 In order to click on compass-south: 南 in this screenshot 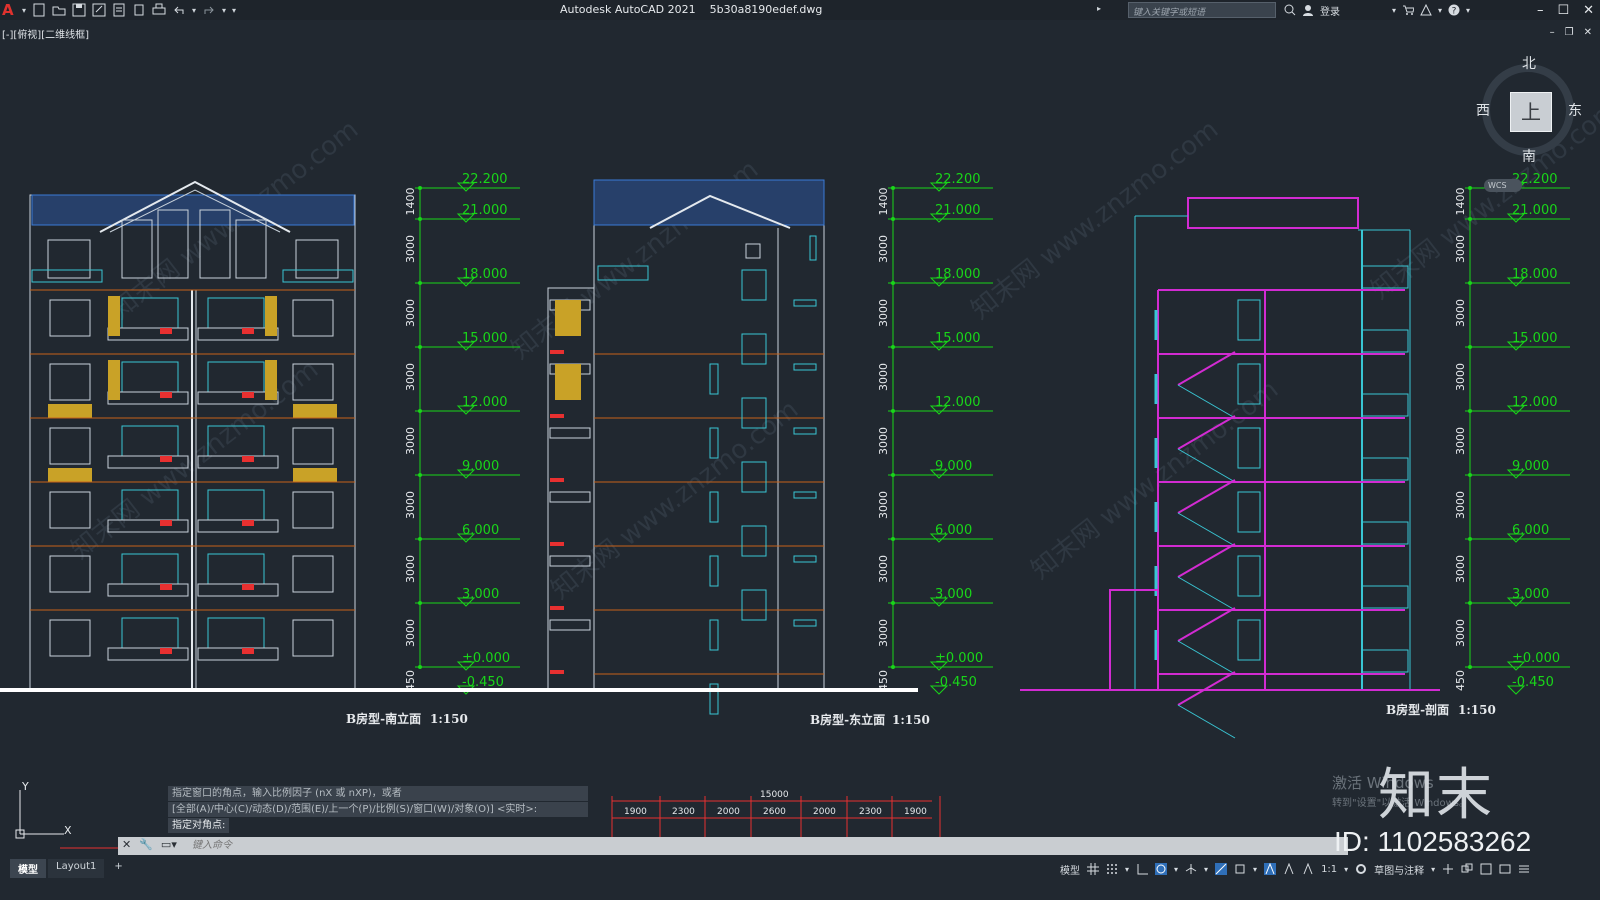, I will do `click(1529, 156)`.